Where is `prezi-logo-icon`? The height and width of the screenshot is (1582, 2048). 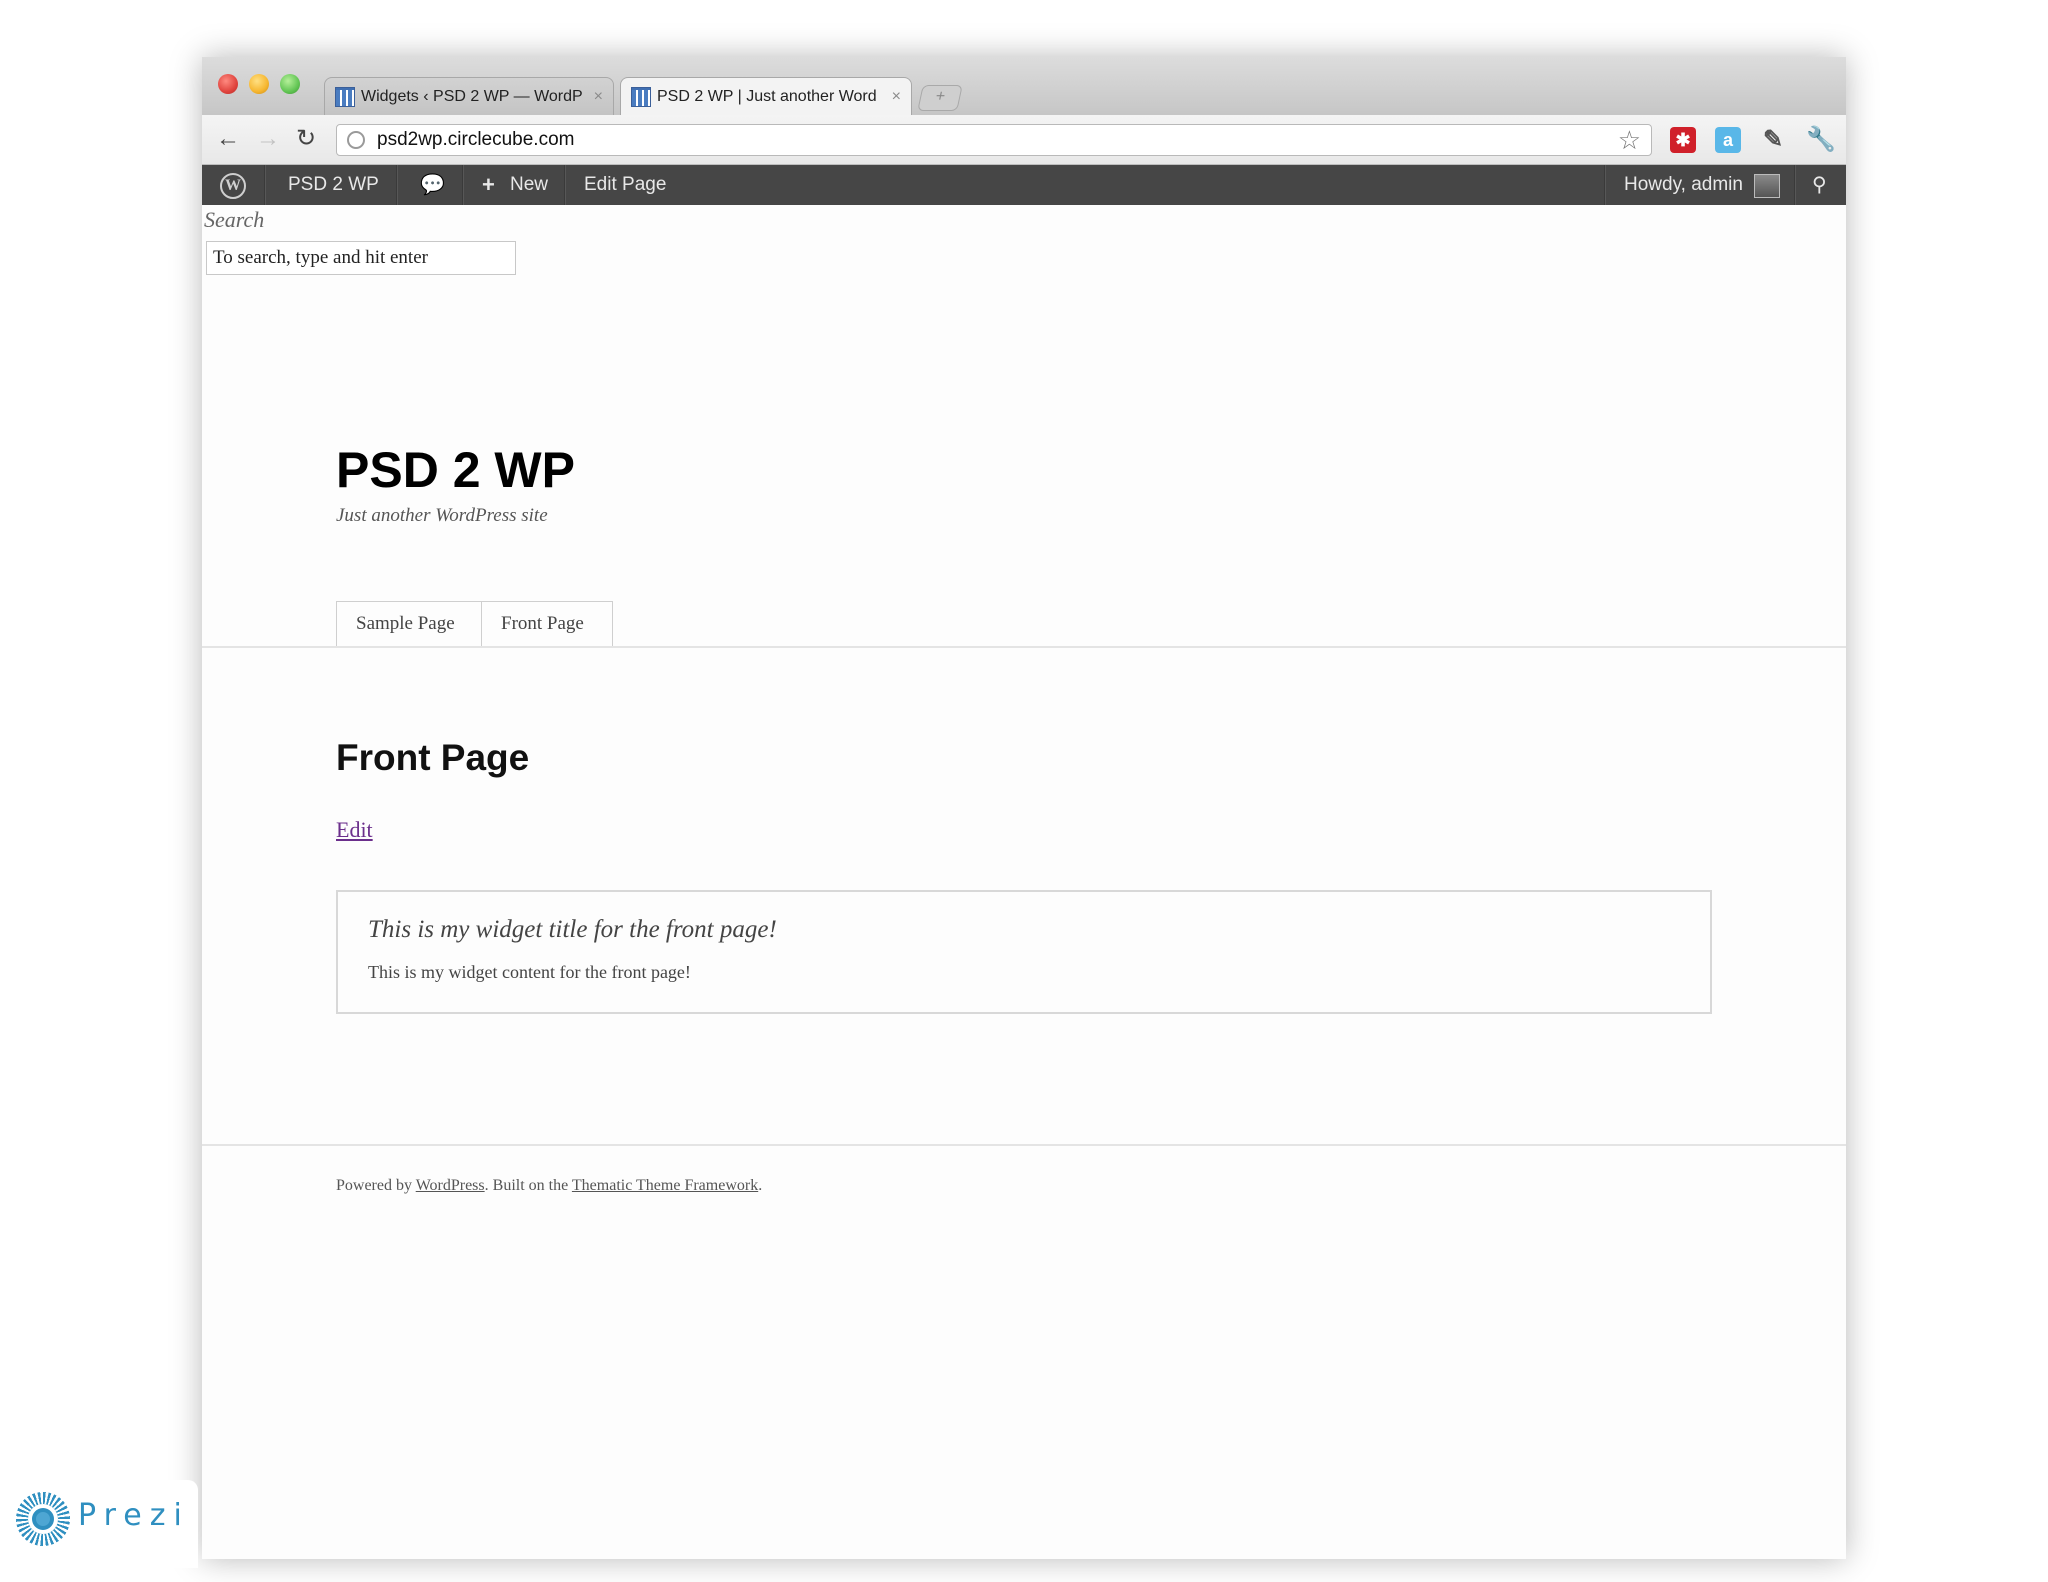
prezi-logo-icon is located at coordinates (43, 1519).